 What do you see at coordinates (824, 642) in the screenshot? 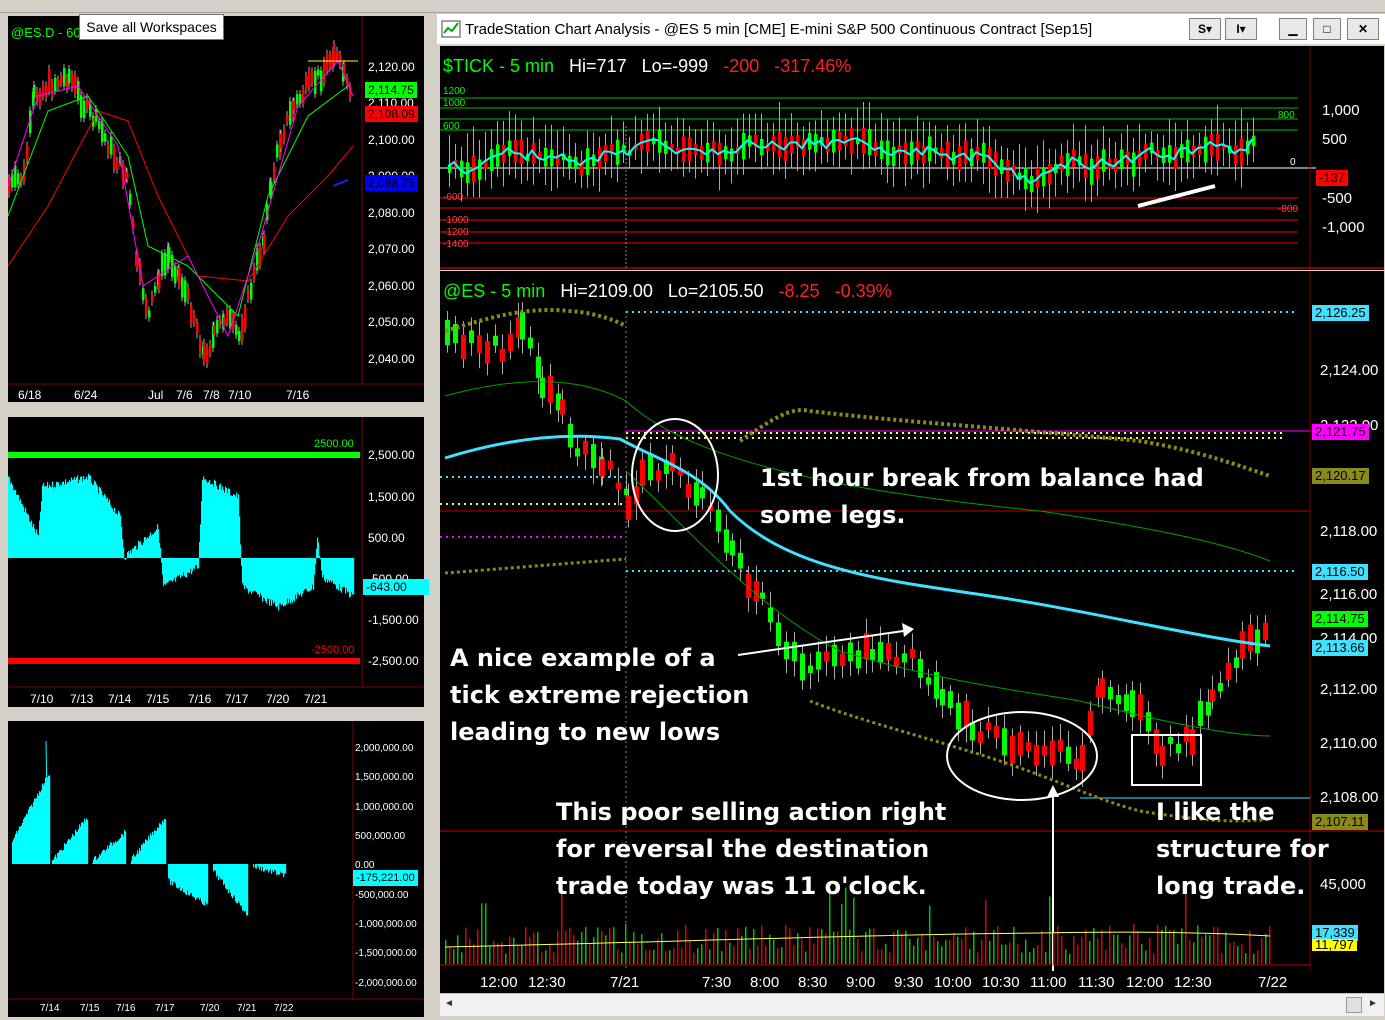
I see `es-arrow-tick-rejection` at bounding box center [824, 642].